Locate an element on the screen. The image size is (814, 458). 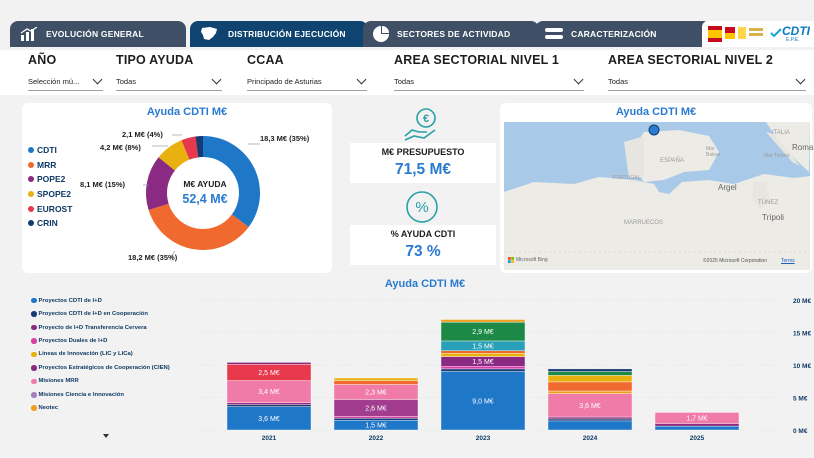
x-tick-label: 2023 is located at coordinates (483, 438).